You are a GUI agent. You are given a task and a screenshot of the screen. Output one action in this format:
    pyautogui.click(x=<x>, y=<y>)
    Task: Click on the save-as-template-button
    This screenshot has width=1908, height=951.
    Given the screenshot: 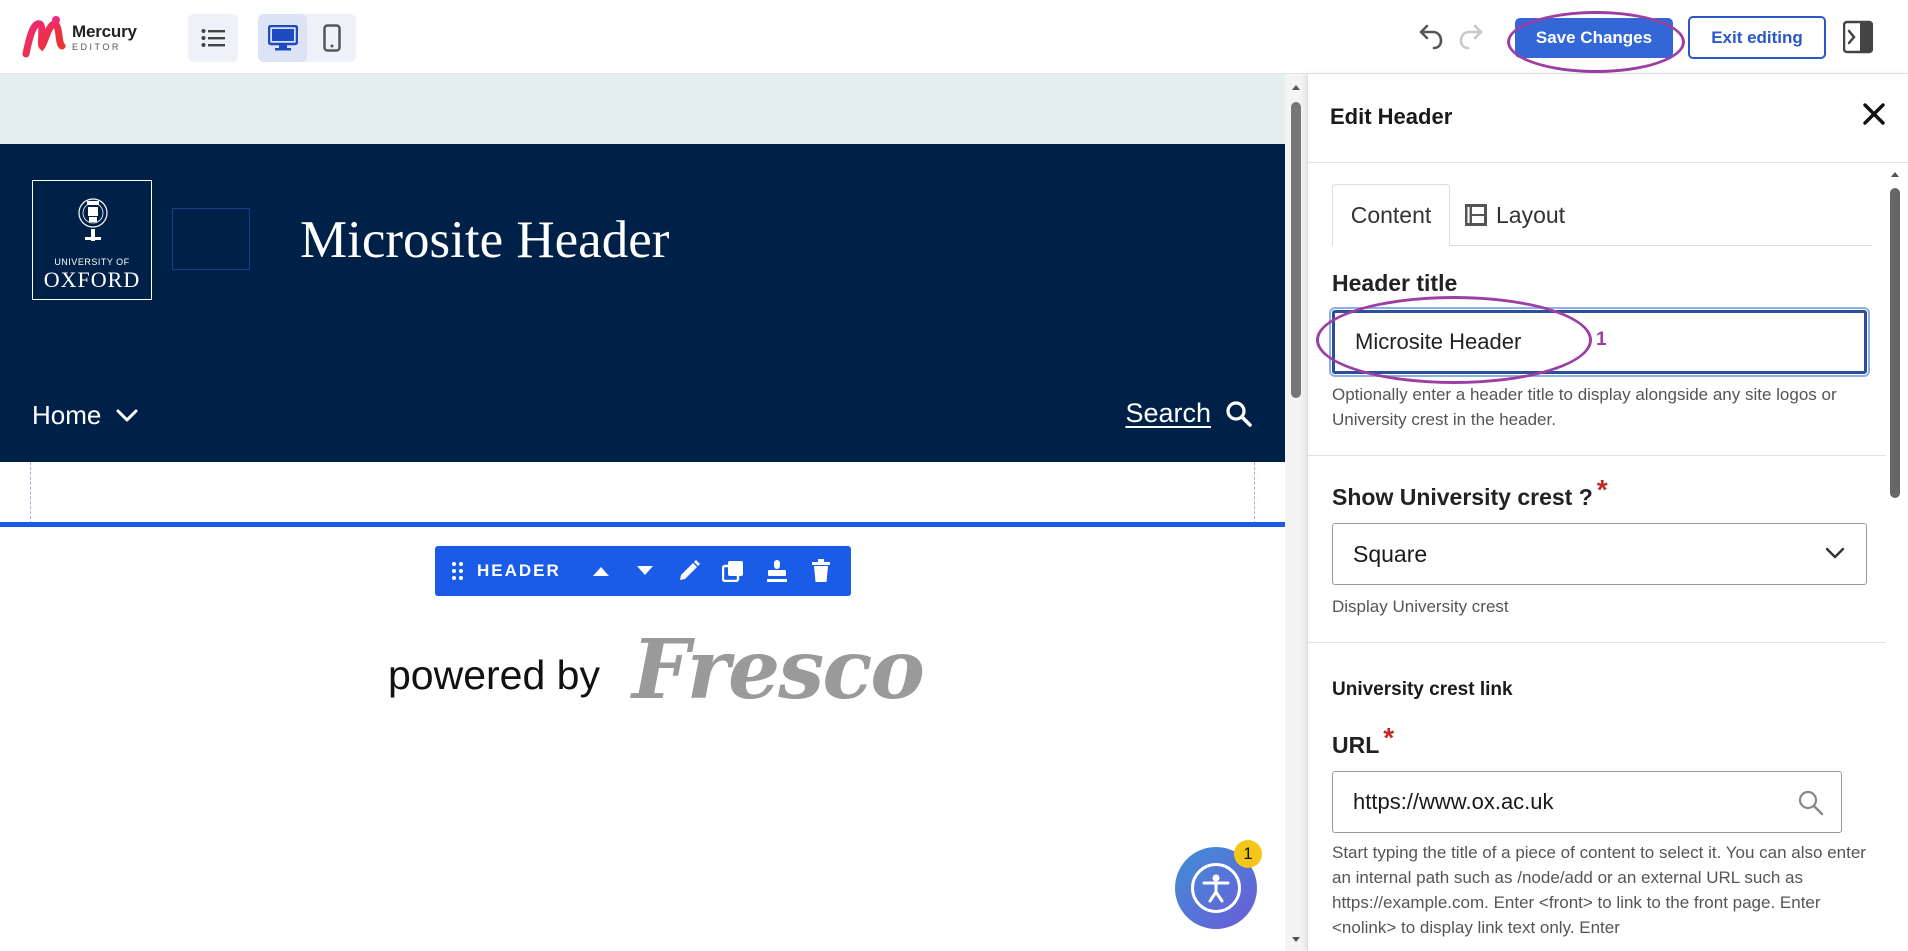 What is the action you would take?
    pyautogui.click(x=777, y=571)
    